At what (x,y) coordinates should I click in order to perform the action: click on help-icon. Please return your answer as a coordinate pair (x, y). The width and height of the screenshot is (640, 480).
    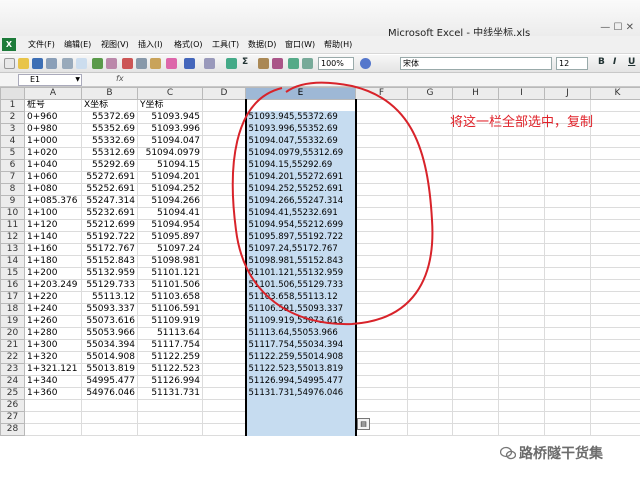
    Looking at the image, I should click on (365, 63).